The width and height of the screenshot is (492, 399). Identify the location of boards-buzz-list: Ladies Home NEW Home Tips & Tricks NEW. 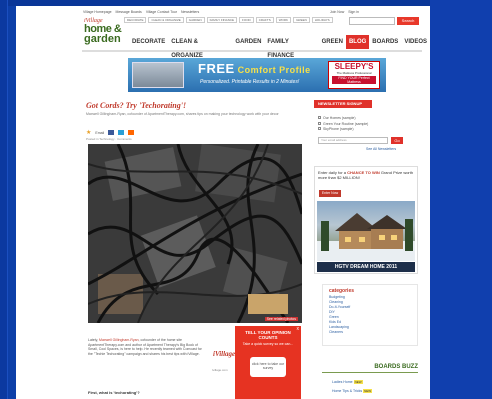
(352, 387).